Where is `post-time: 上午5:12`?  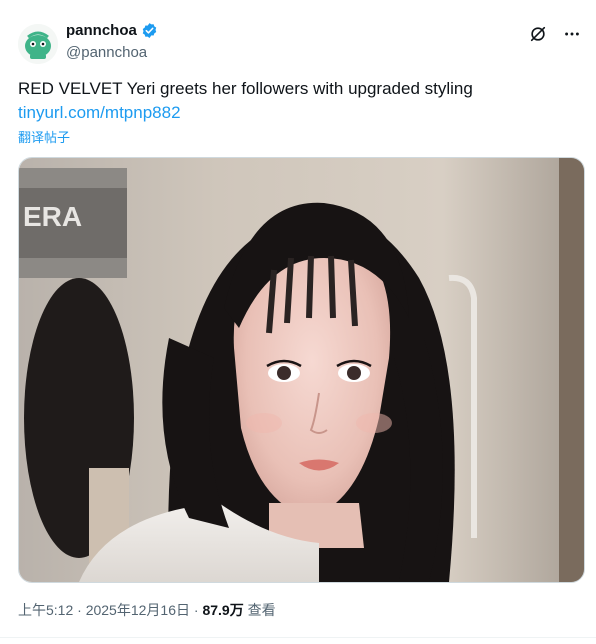
post-time: 上午5:12 is located at coordinates (45, 610).